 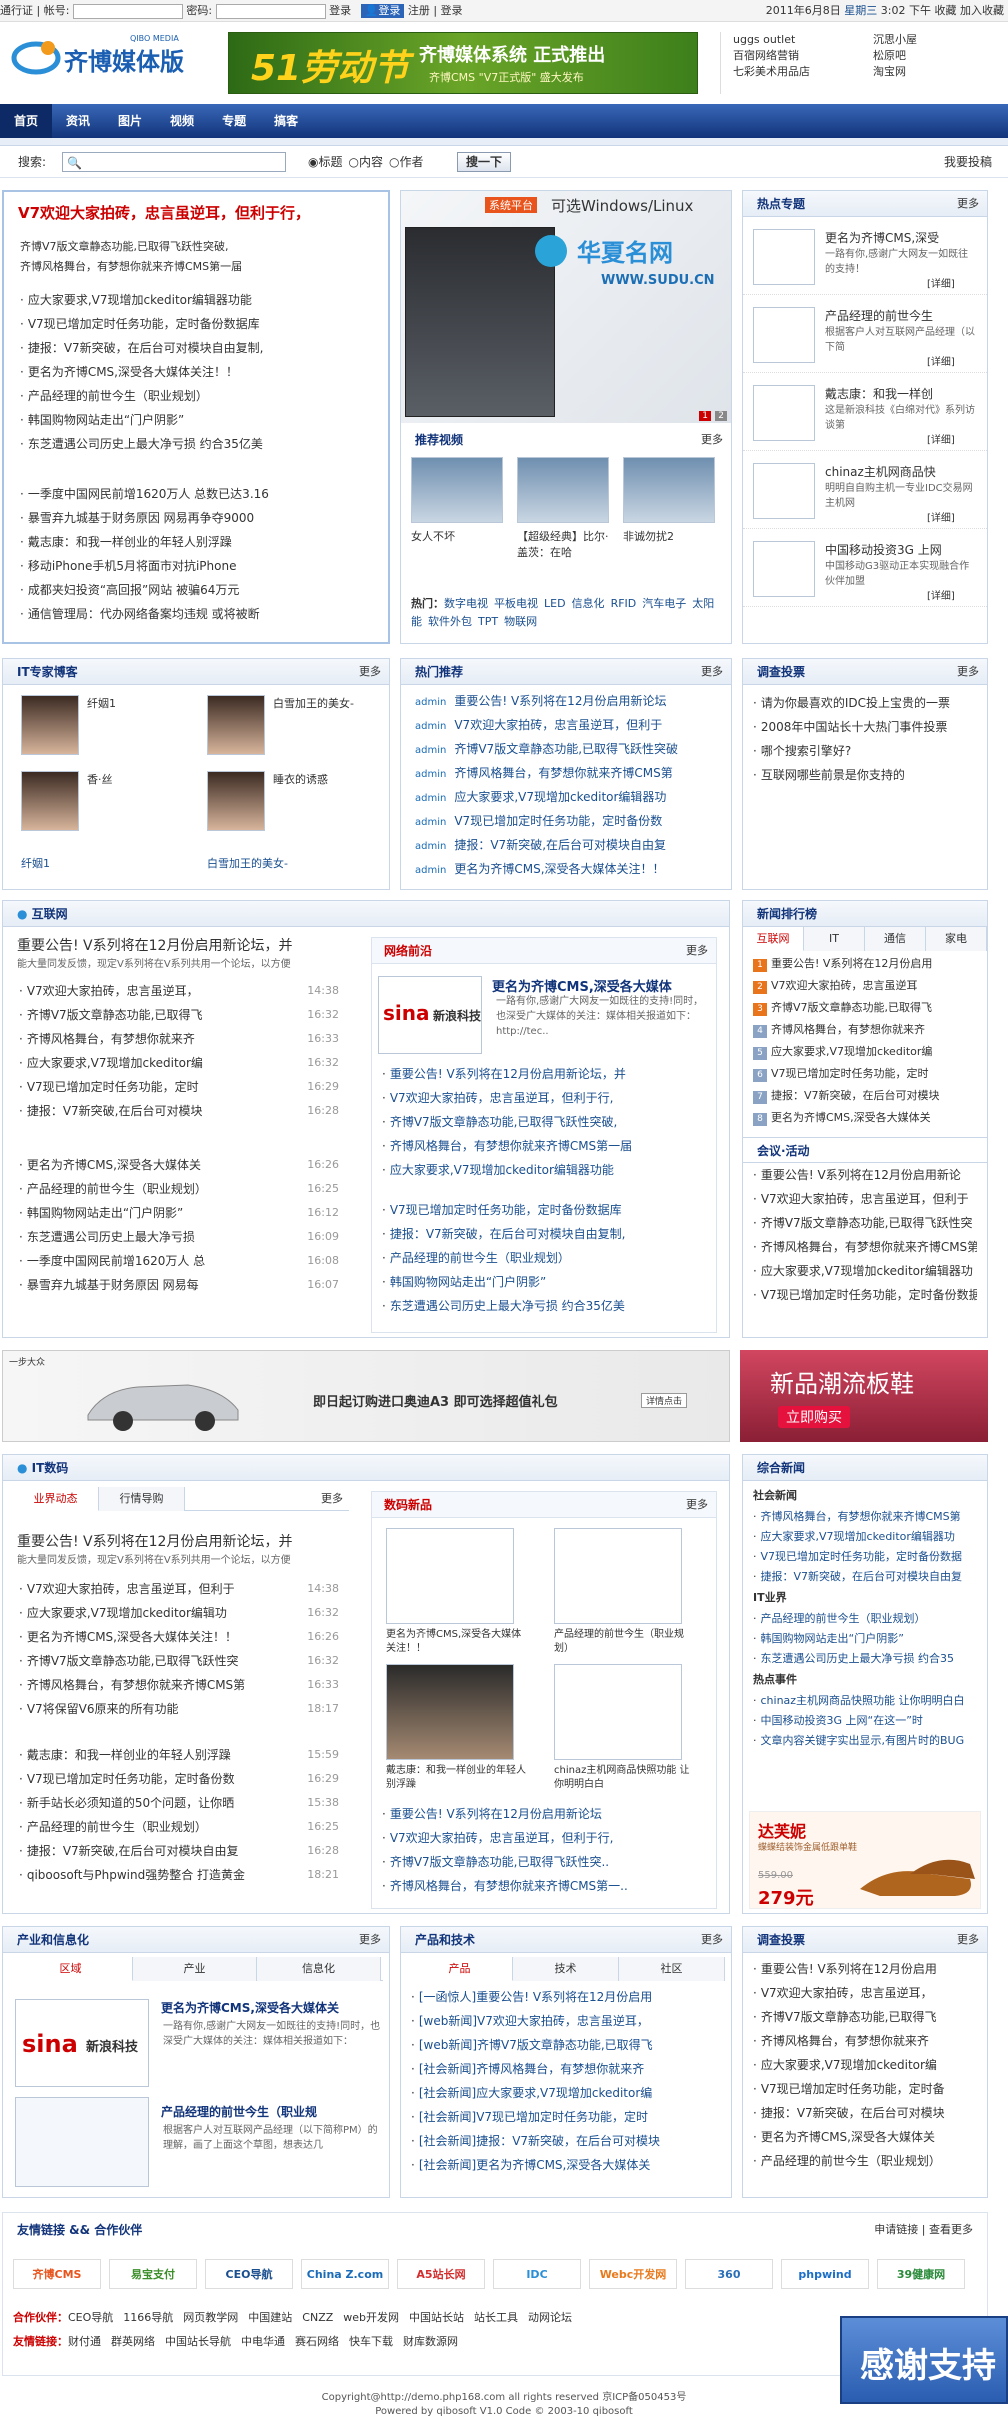 I want to click on hot-tag: 物联网, so click(x=520, y=621).